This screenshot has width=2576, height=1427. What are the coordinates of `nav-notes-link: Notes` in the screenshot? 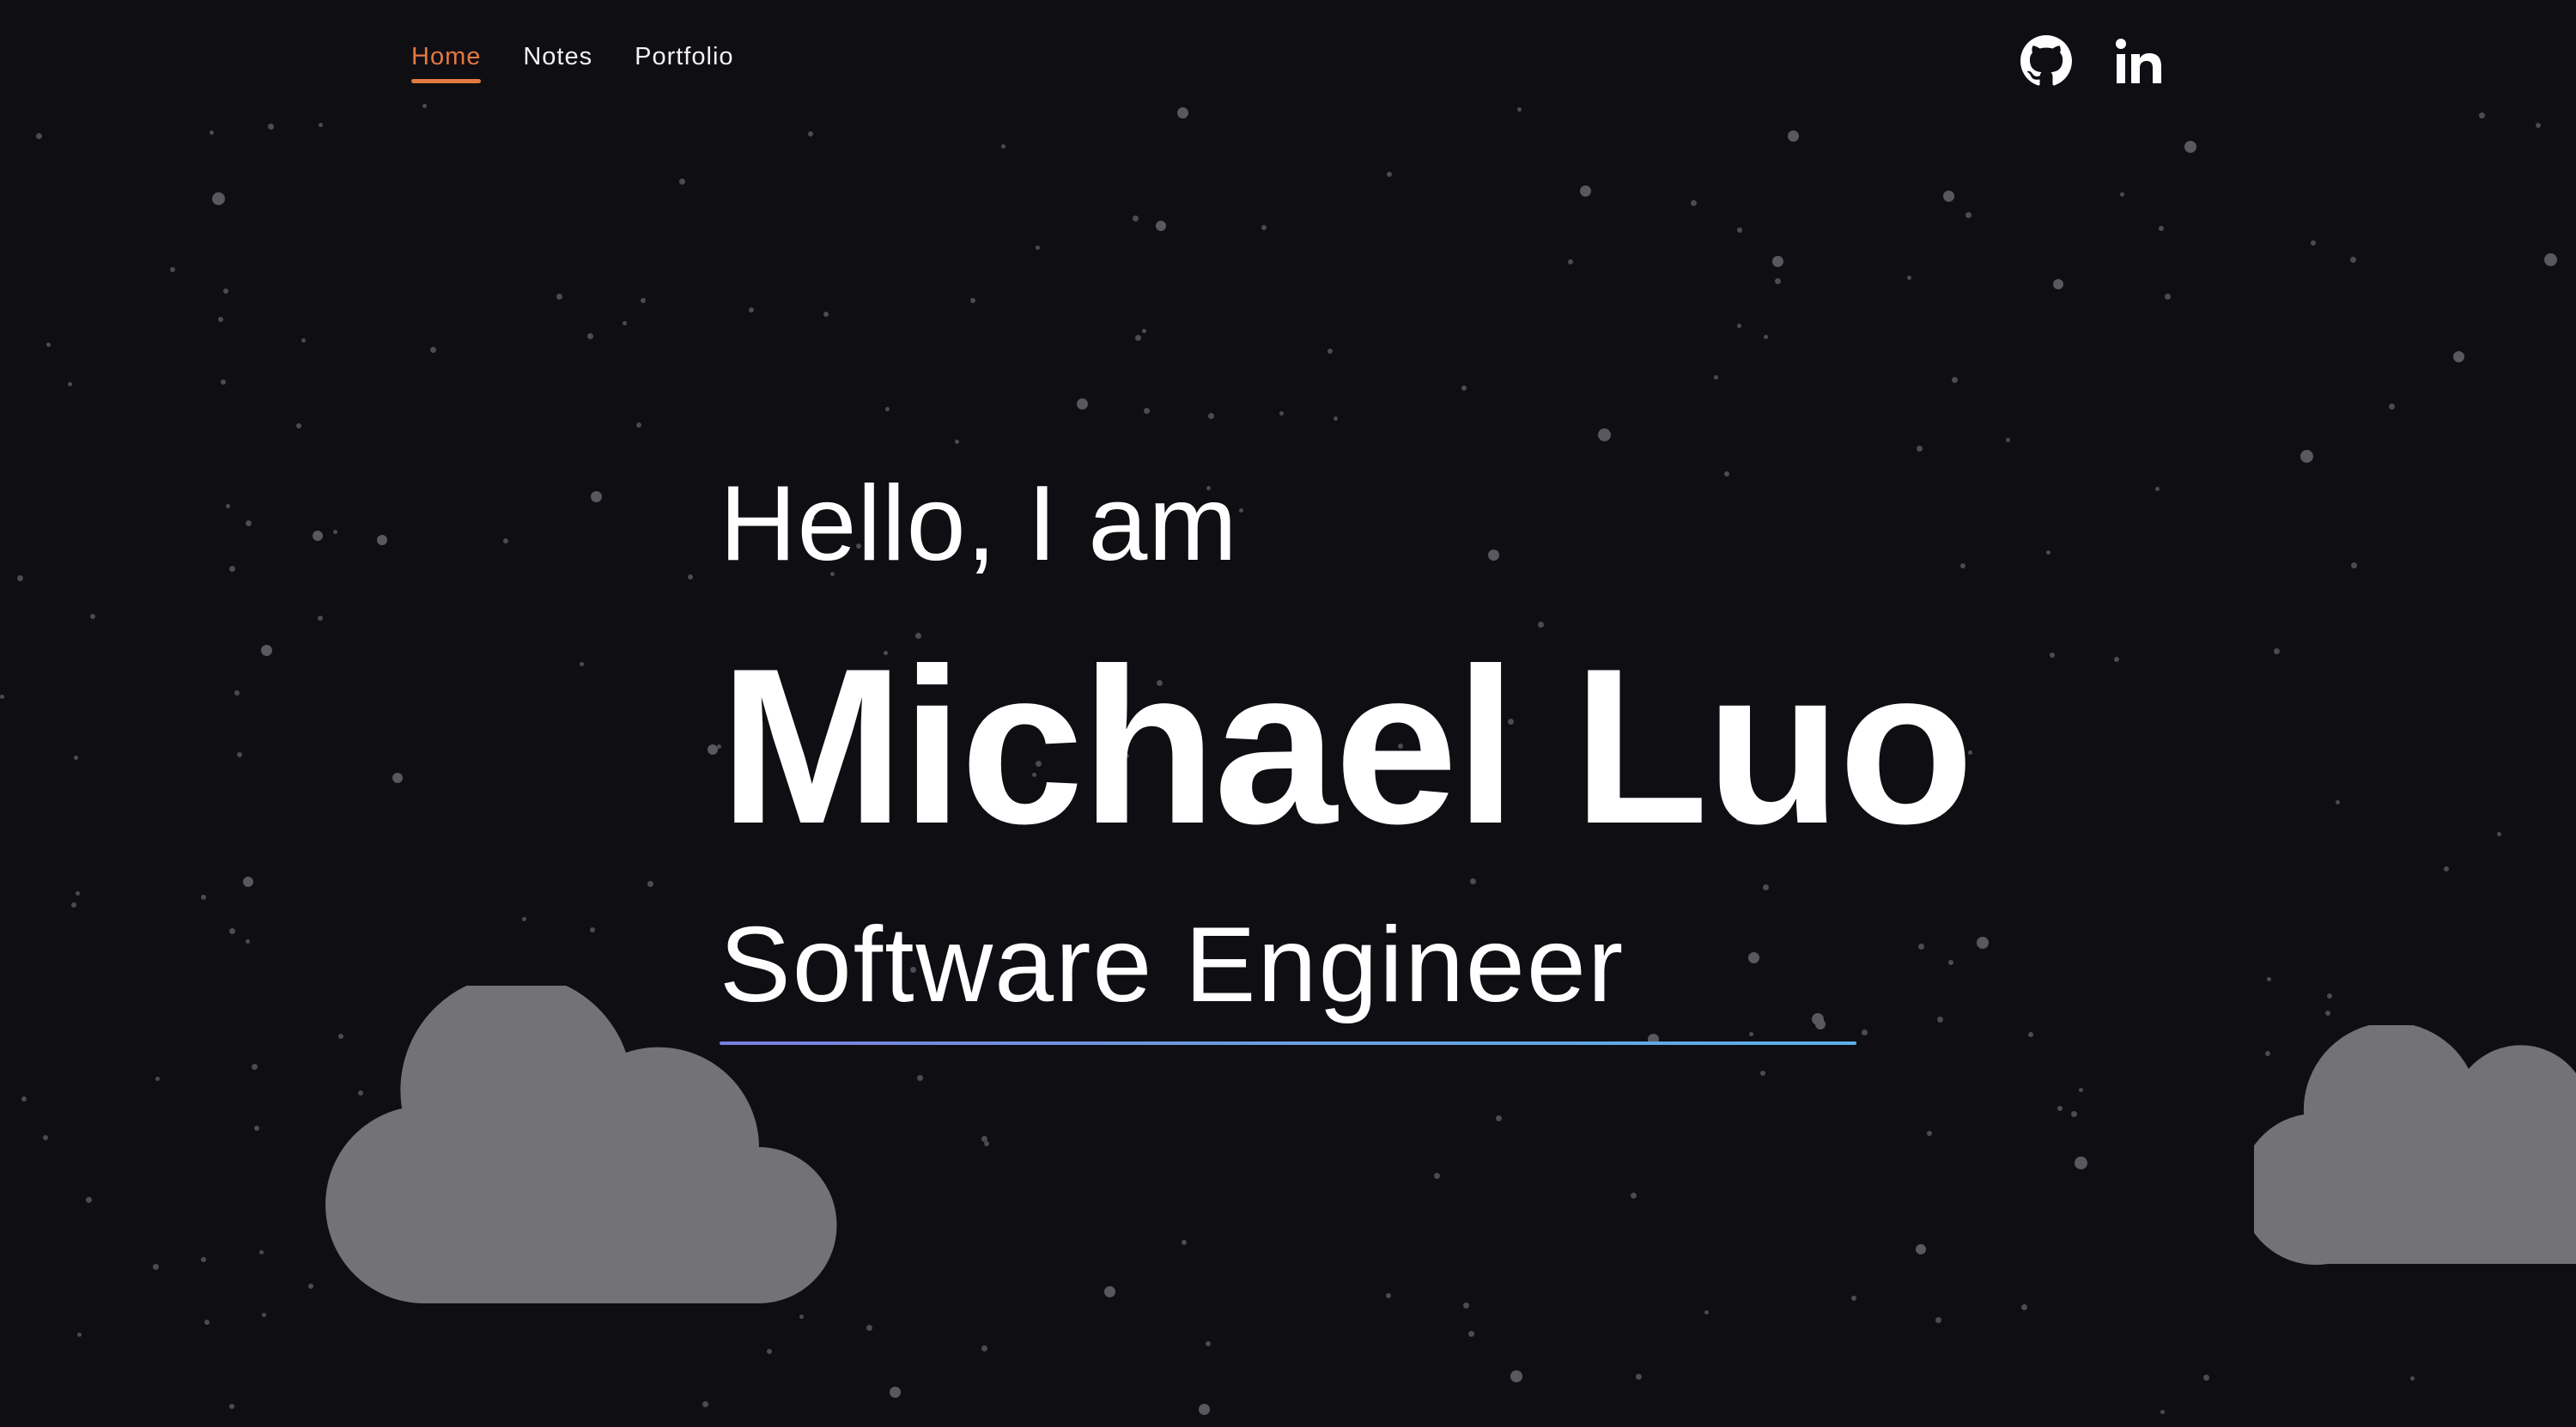 It's located at (557, 63).